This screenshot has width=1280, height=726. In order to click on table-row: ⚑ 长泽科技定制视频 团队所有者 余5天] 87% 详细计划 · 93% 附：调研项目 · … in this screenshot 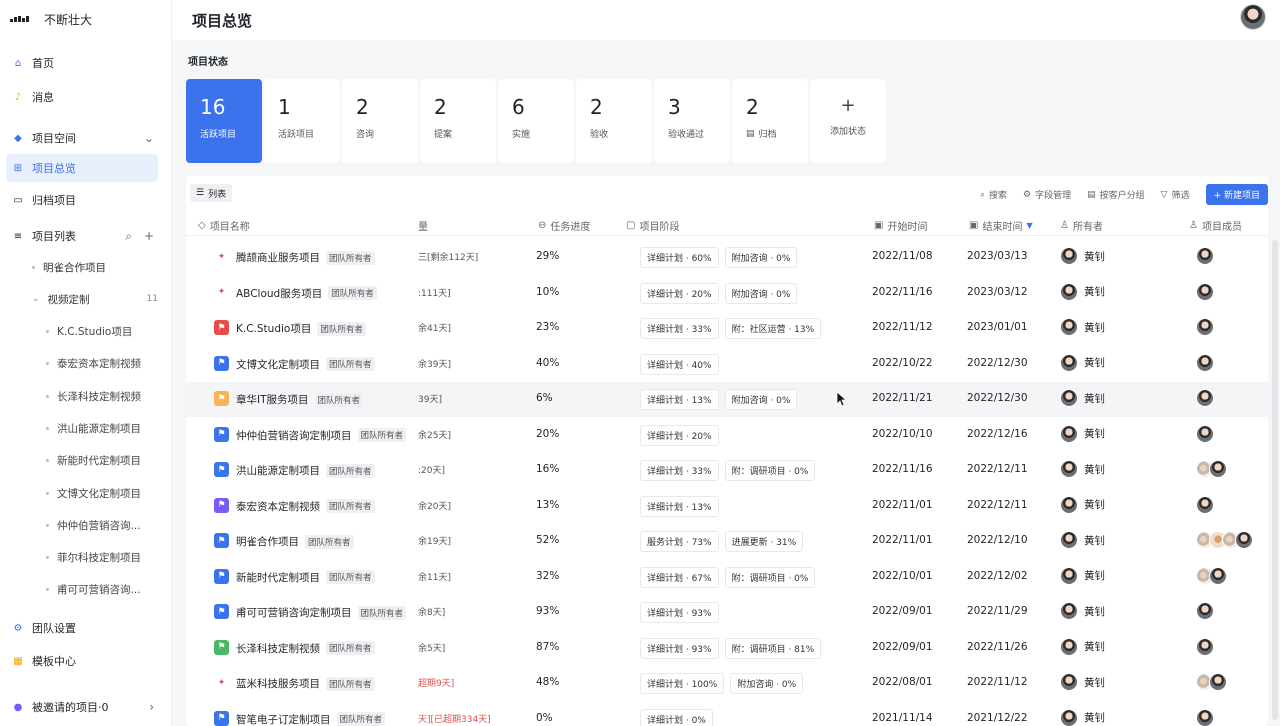, I will do `click(727, 648)`.